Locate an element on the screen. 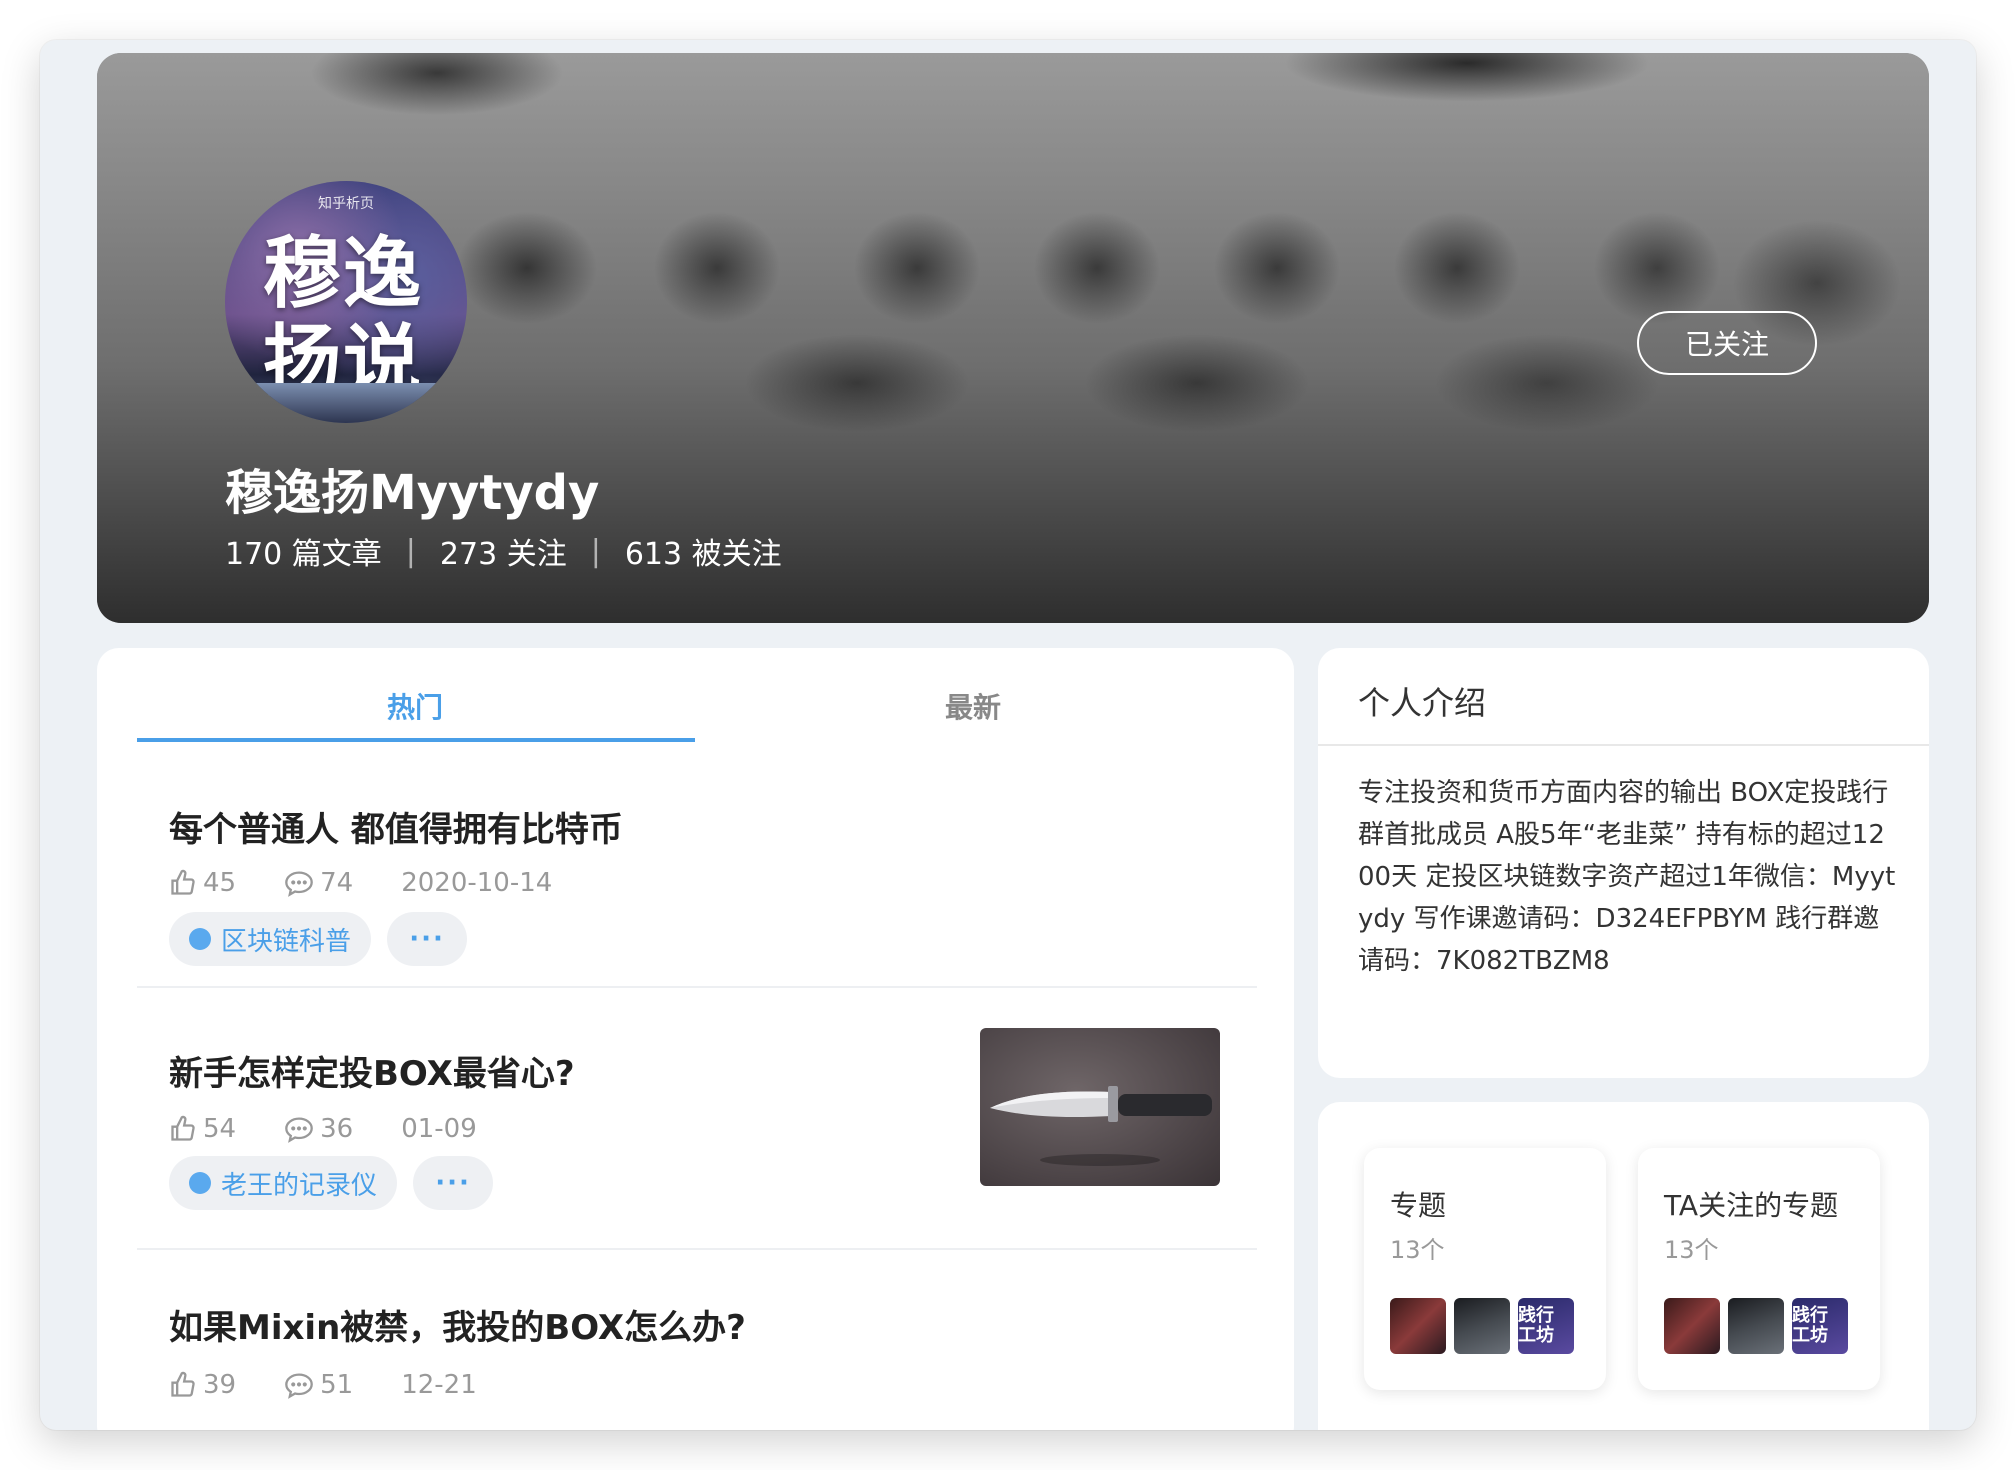 The image size is (2016, 1470). comment-group: 36 is located at coordinates (318, 1129).